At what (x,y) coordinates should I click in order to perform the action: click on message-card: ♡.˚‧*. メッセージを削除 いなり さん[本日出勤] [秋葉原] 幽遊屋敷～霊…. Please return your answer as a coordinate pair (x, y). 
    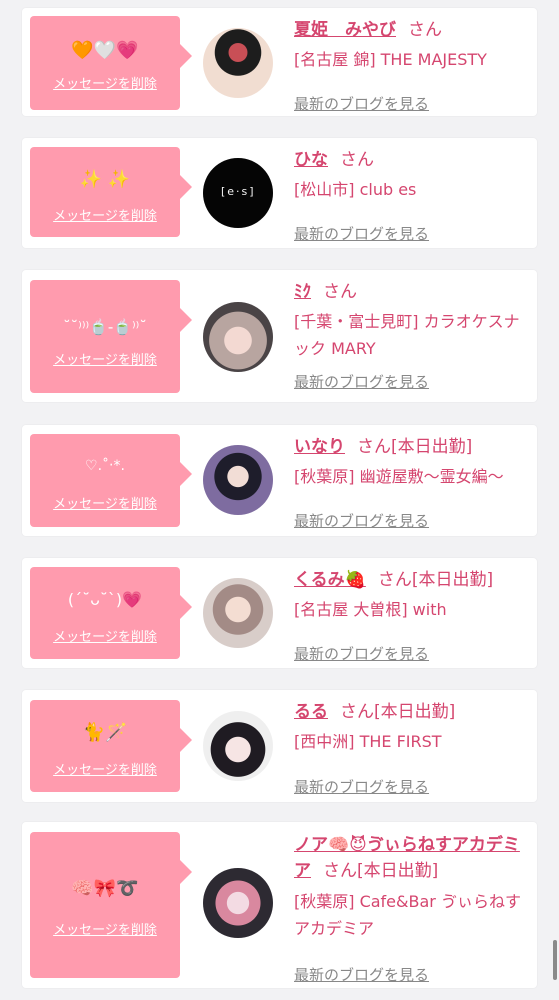
    Looking at the image, I should click on (279, 480).